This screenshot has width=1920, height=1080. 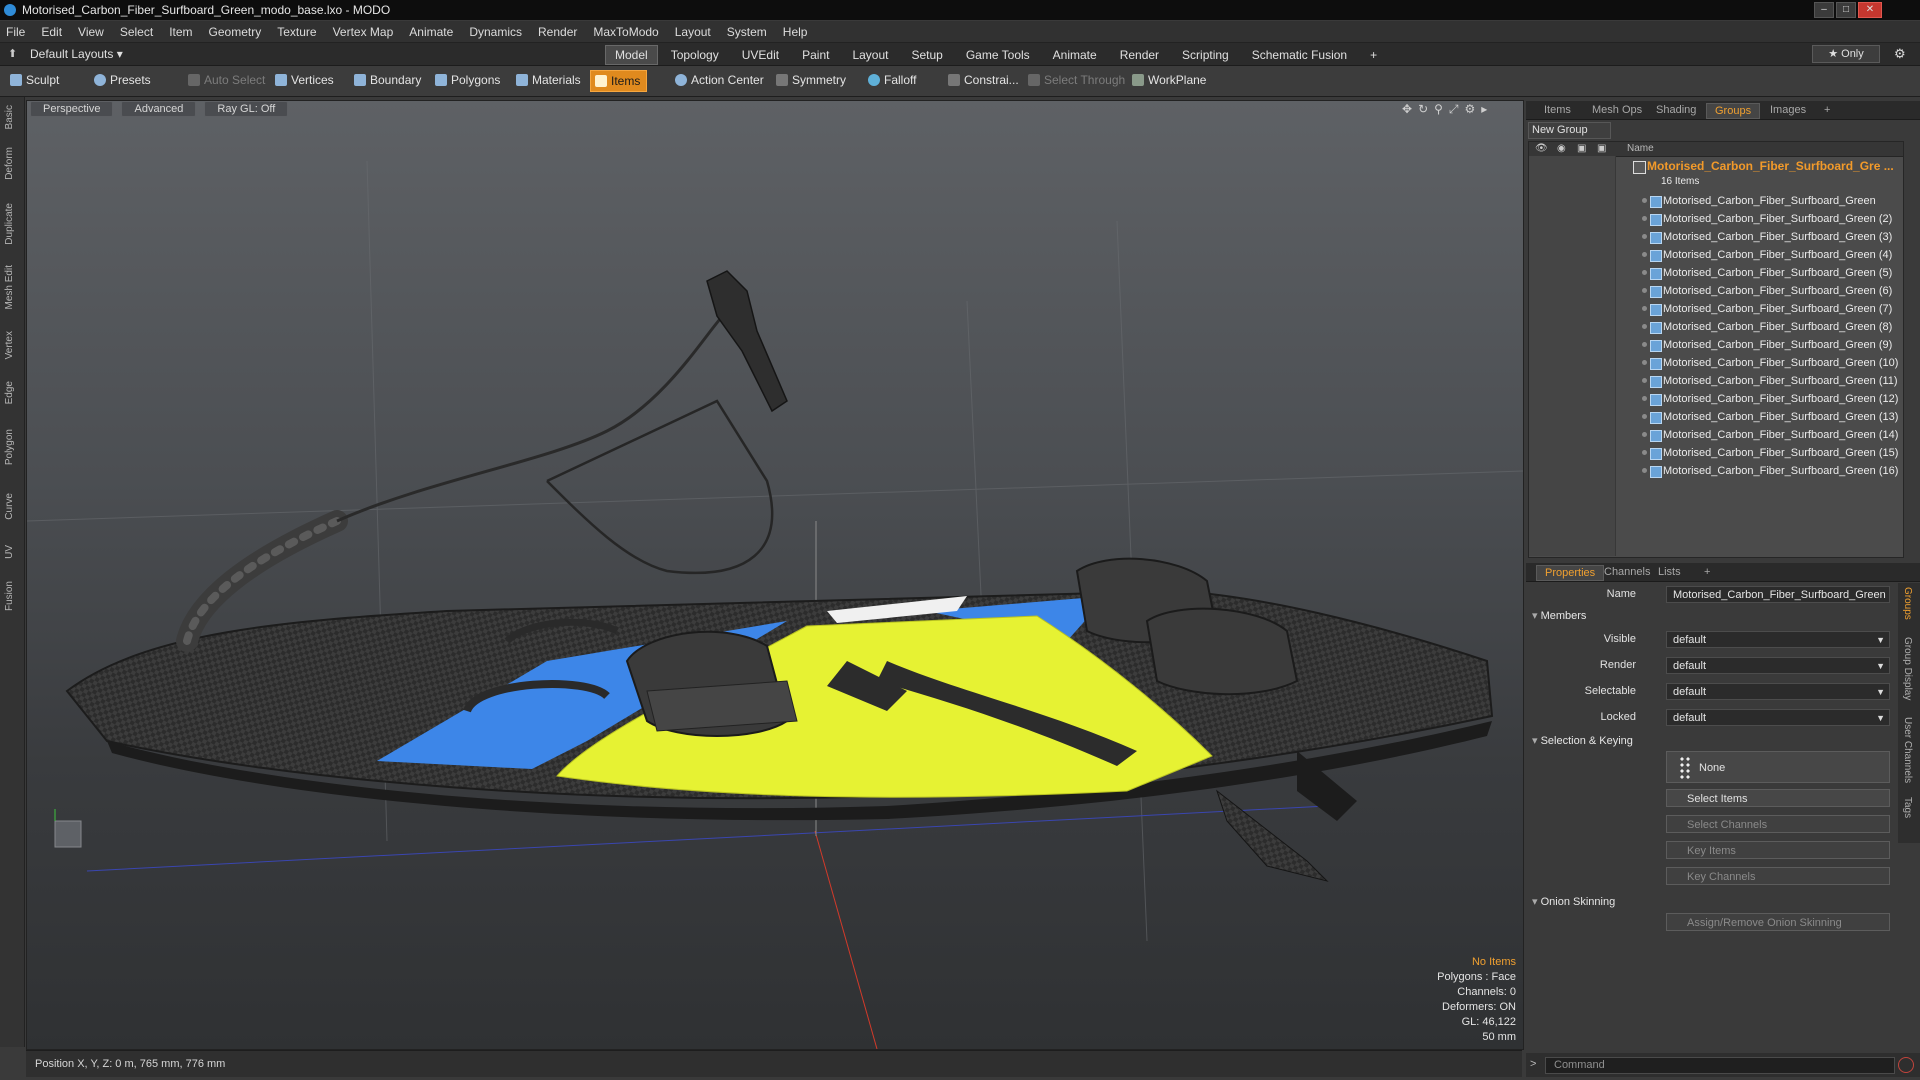 What do you see at coordinates (795, 32) in the screenshot?
I see `menu-item-help: Help` at bounding box center [795, 32].